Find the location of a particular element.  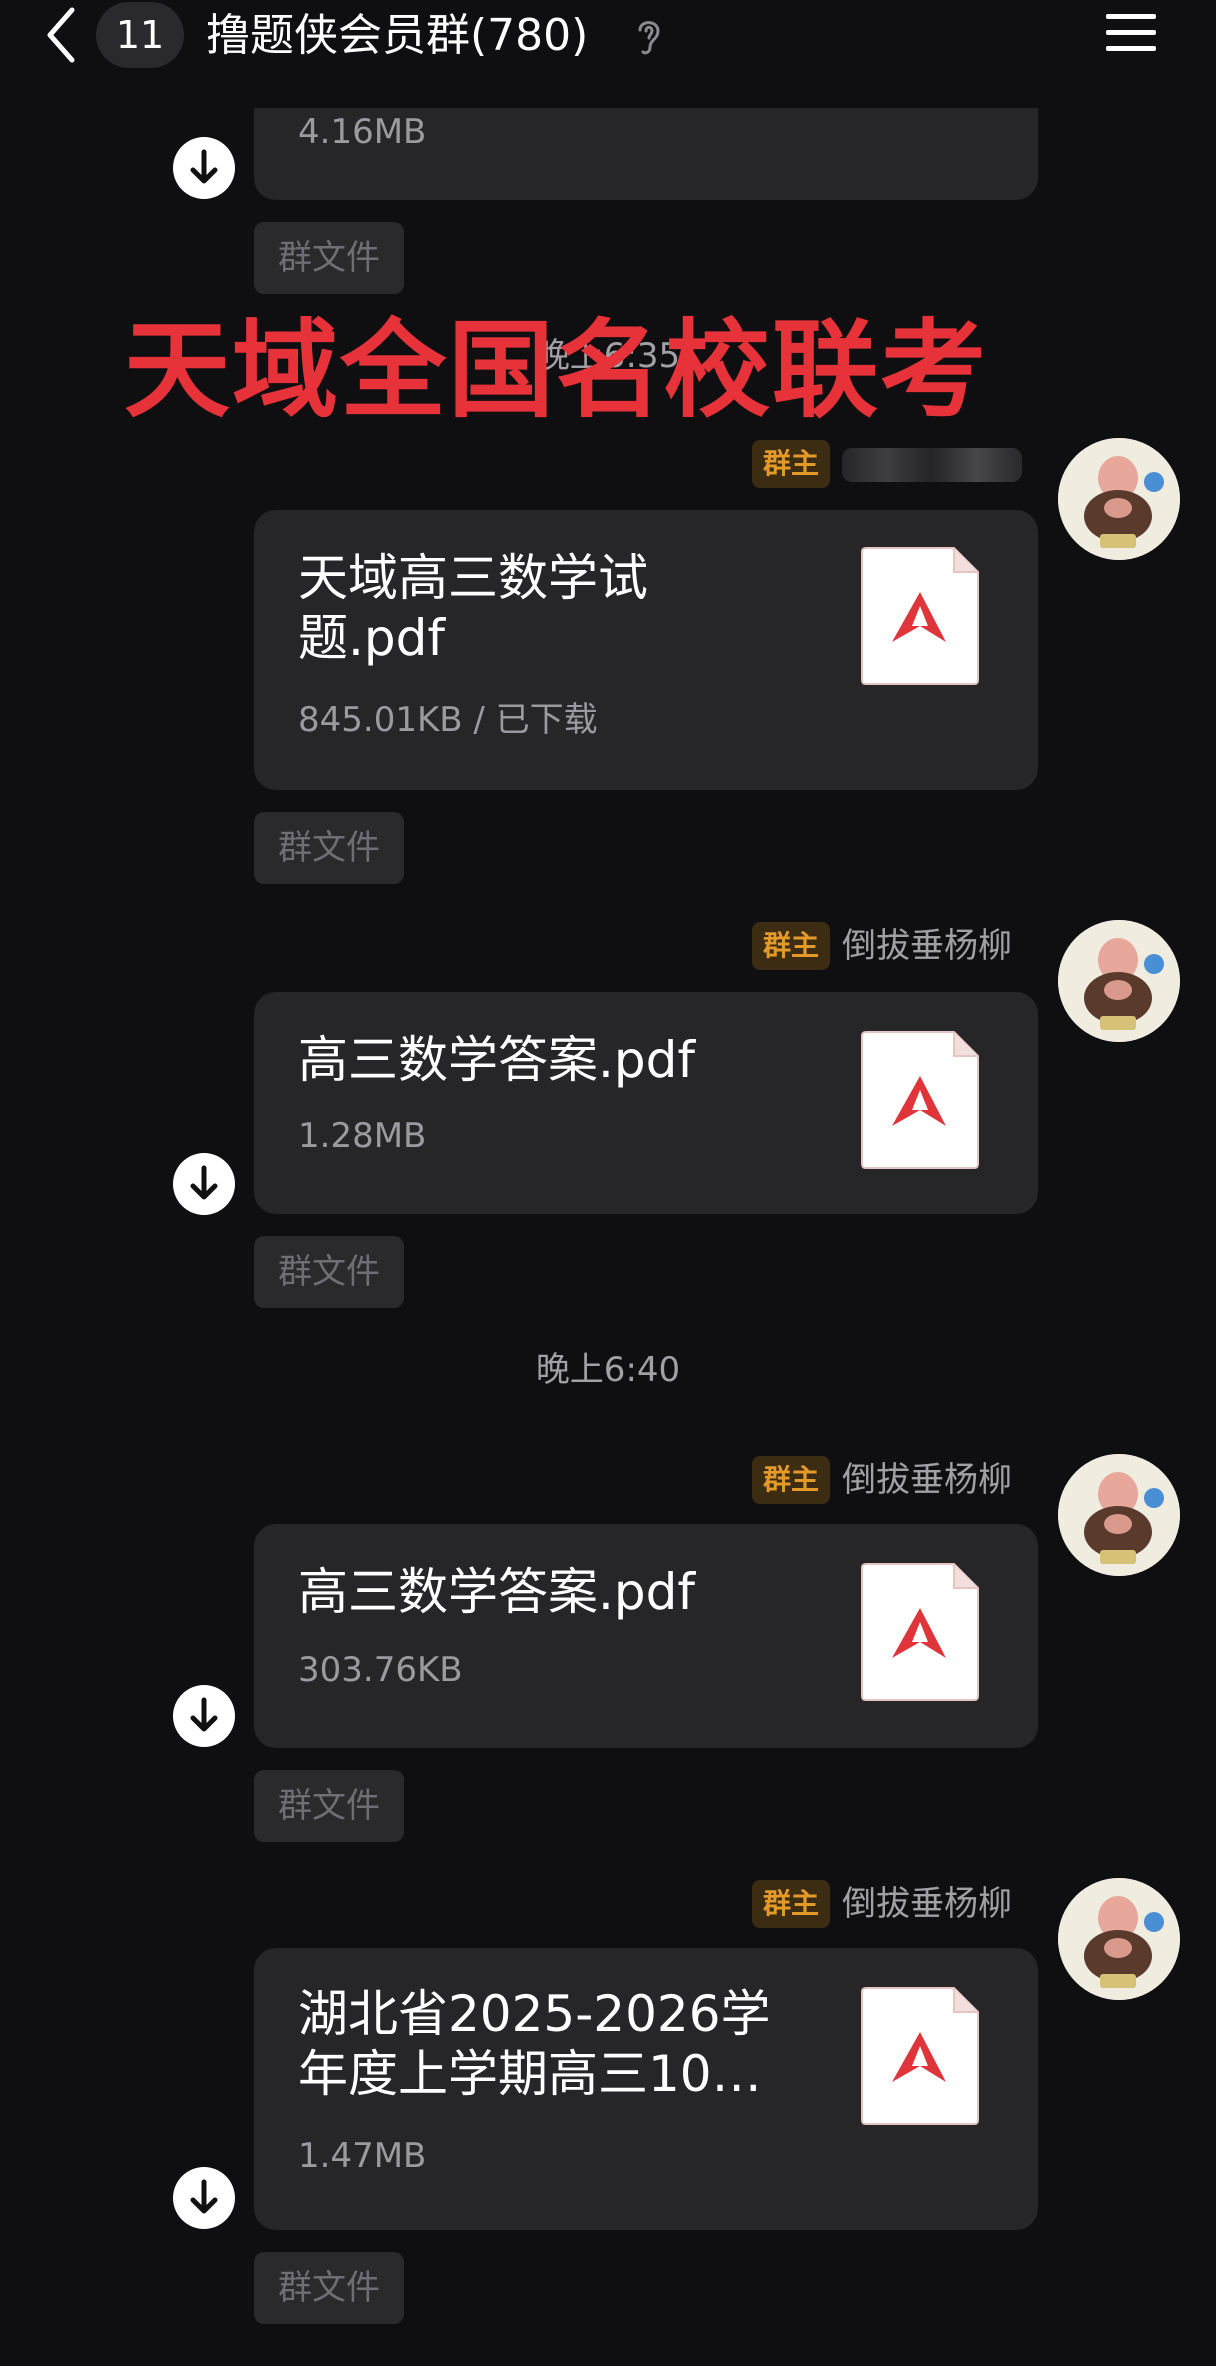

file-size: 1.28MB is located at coordinates (362, 1136).